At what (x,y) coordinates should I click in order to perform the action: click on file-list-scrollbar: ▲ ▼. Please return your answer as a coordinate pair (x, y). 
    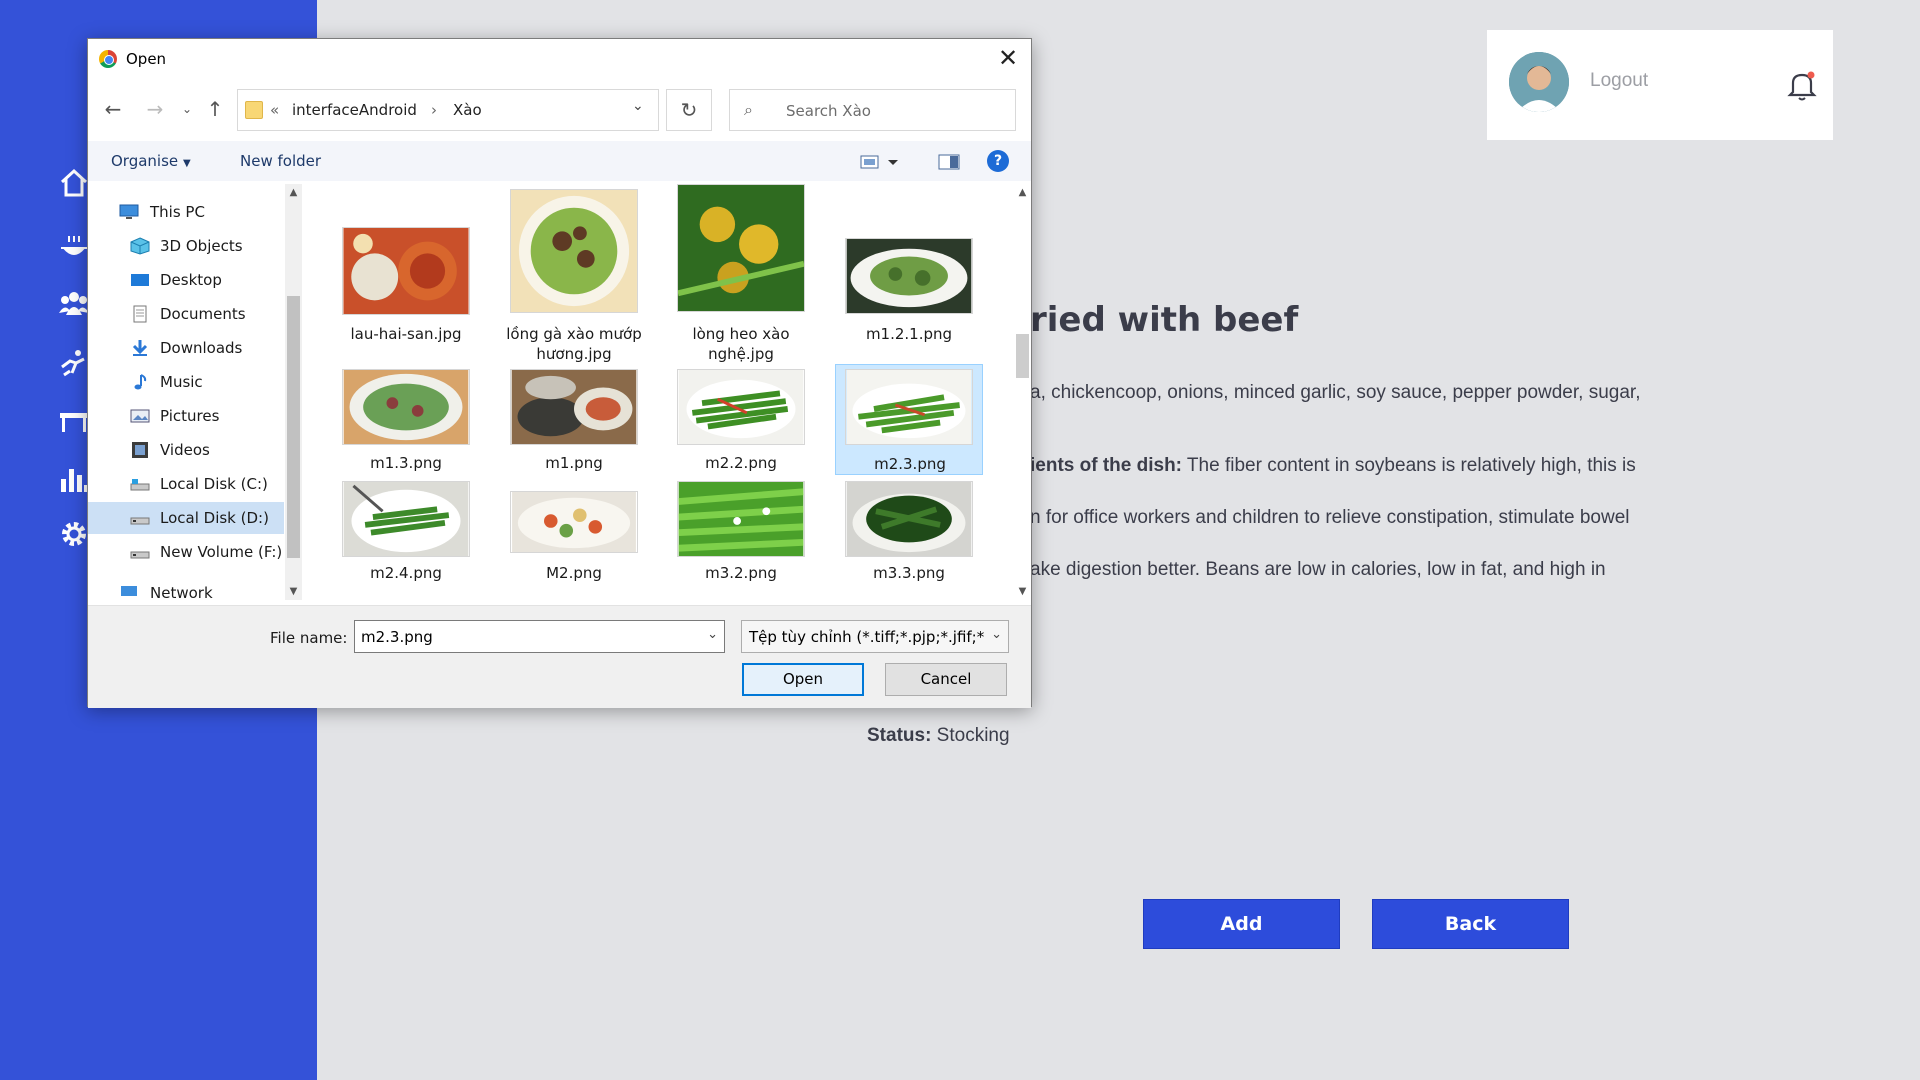
    Looking at the image, I should click on (1022, 392).